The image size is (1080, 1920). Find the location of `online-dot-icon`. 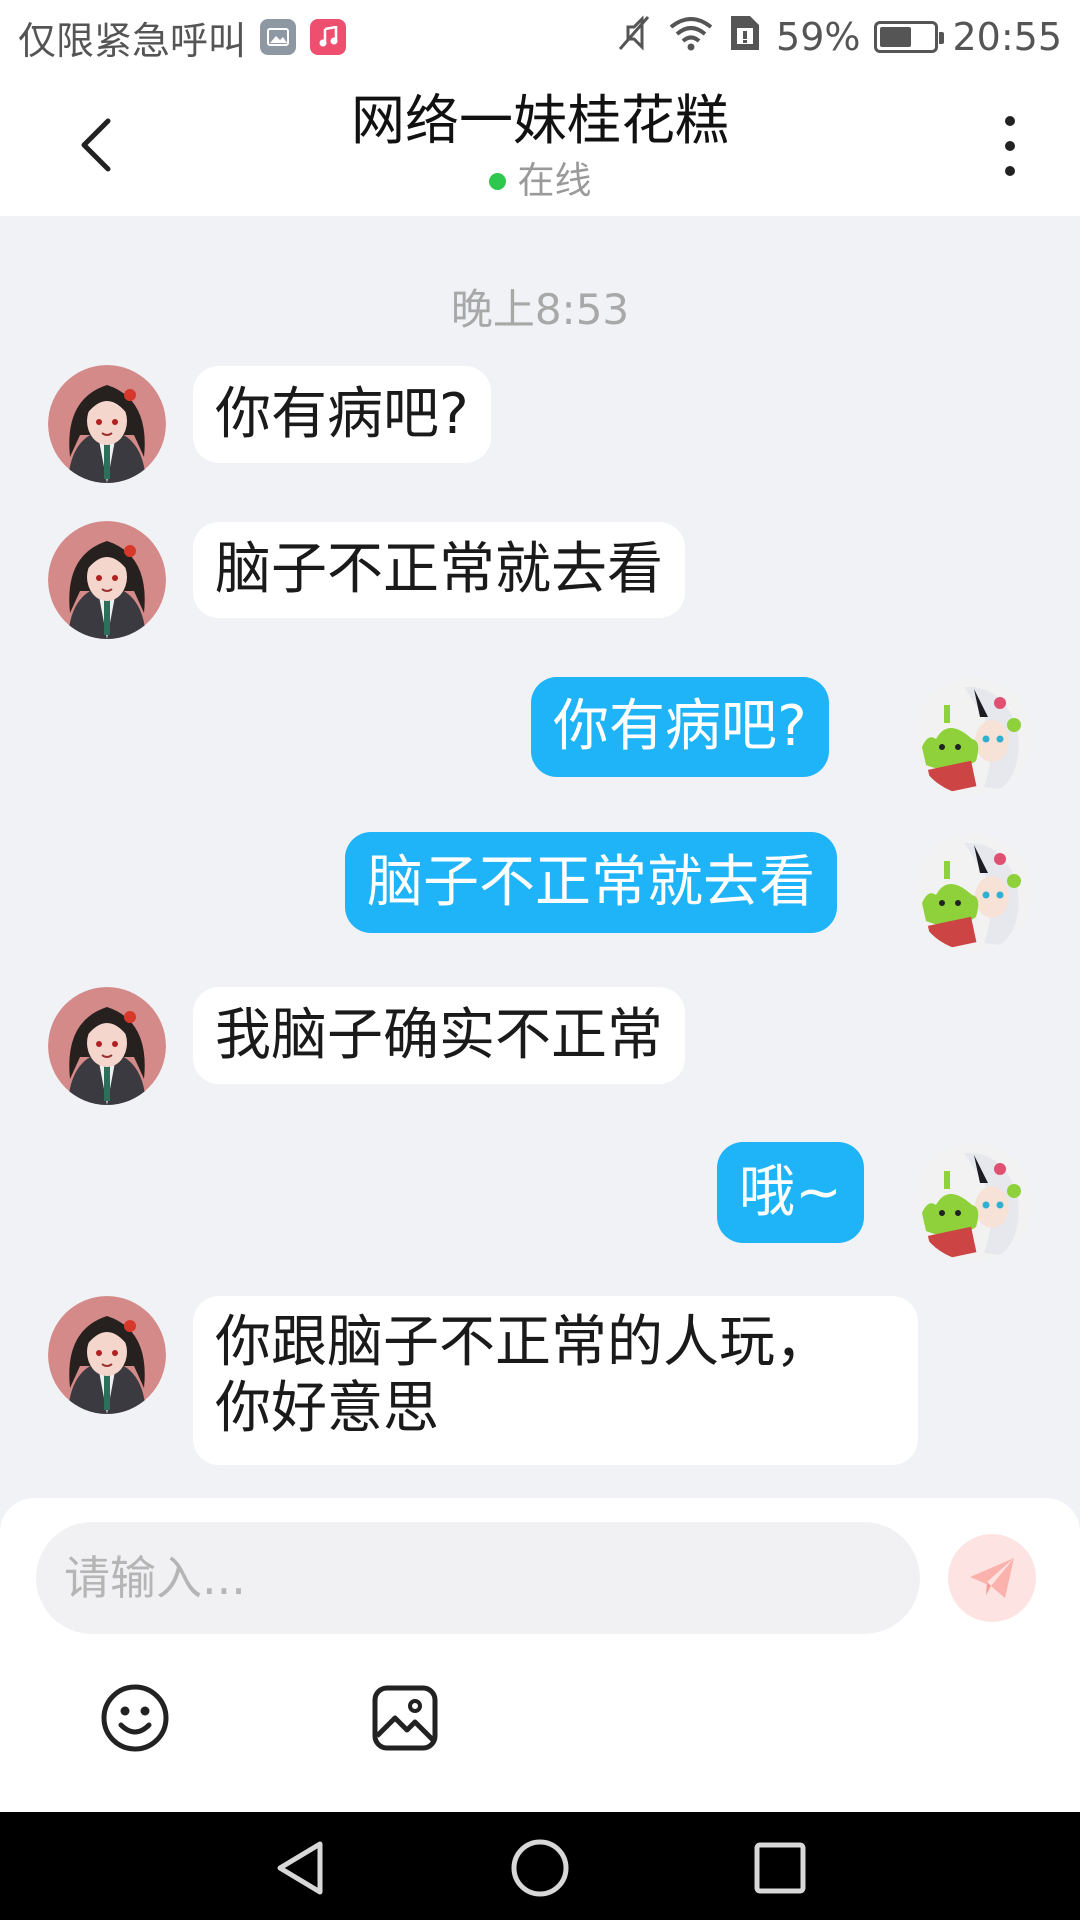

online-dot-icon is located at coordinates (497, 181).